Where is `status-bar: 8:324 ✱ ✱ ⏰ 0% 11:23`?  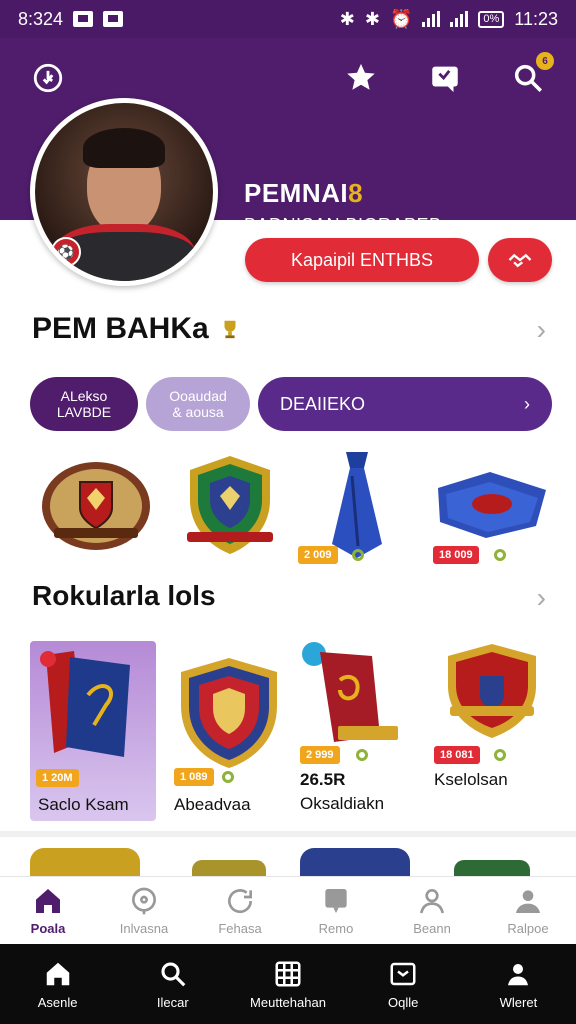
status-bar: 8:324 ✱ ✱ ⏰ 0% 11:23 is located at coordinates (288, 19).